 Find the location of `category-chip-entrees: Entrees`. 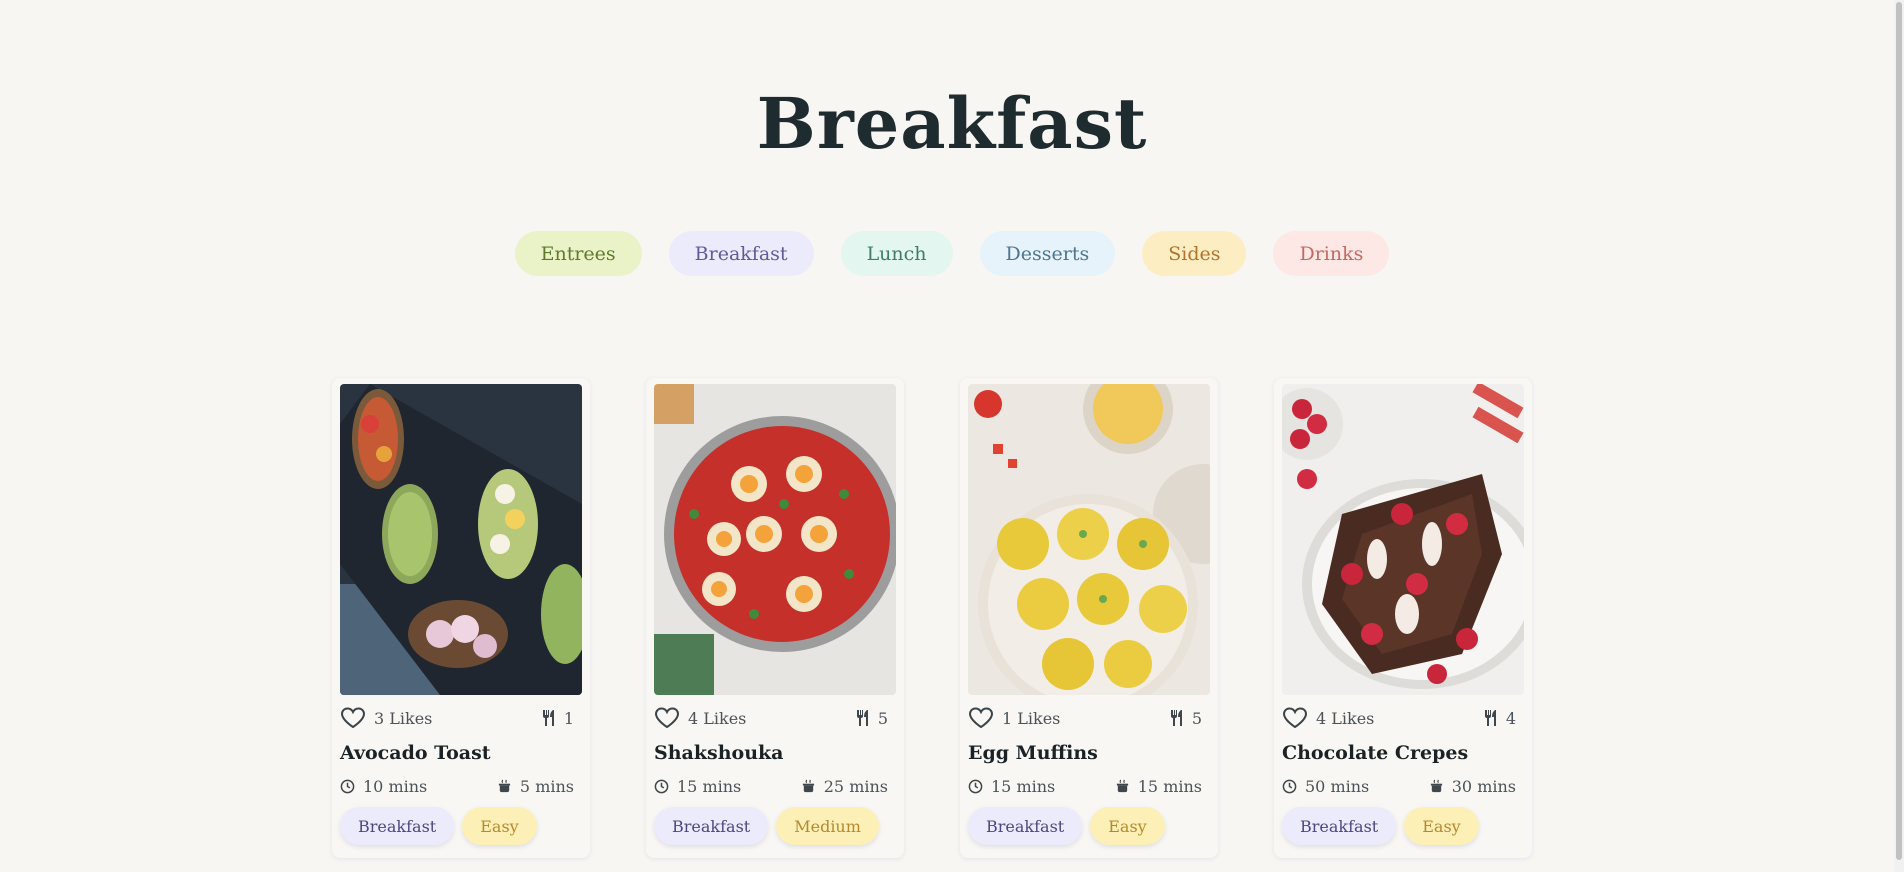

category-chip-entrees: Entrees is located at coordinates (578, 253).